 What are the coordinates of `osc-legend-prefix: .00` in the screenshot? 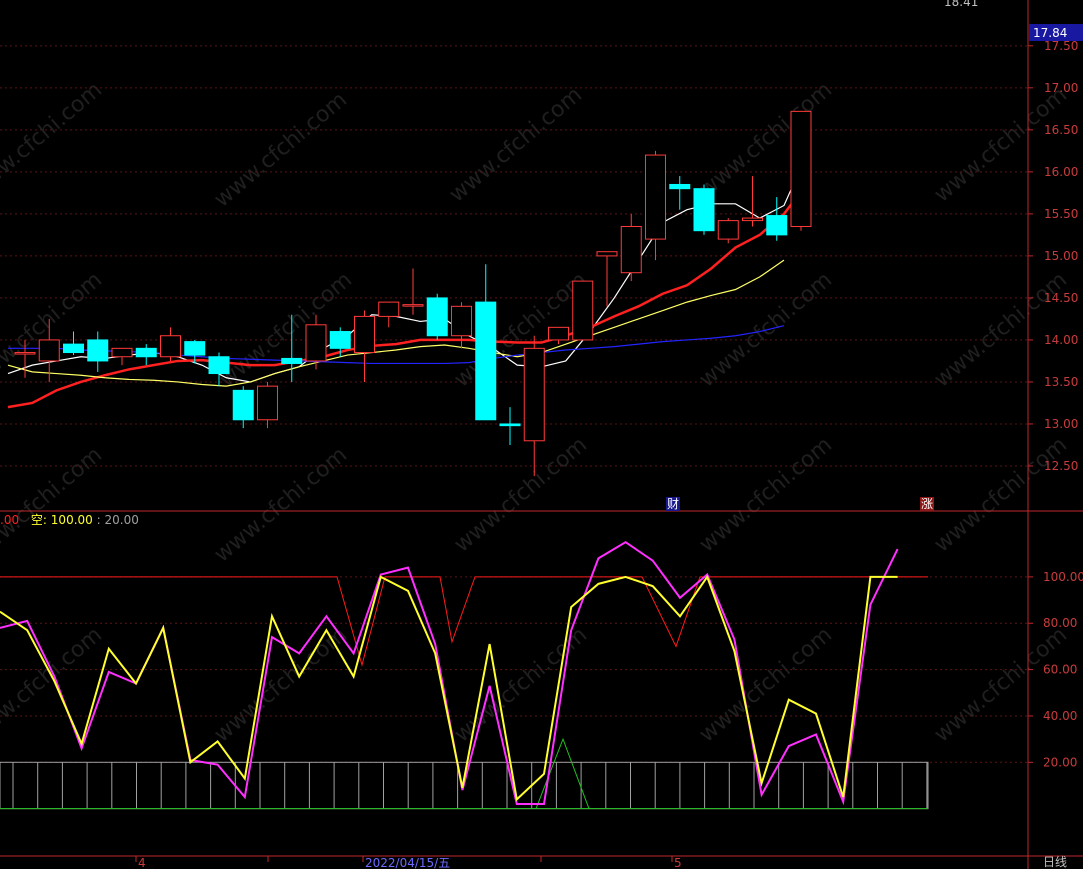 It's located at (9, 520).